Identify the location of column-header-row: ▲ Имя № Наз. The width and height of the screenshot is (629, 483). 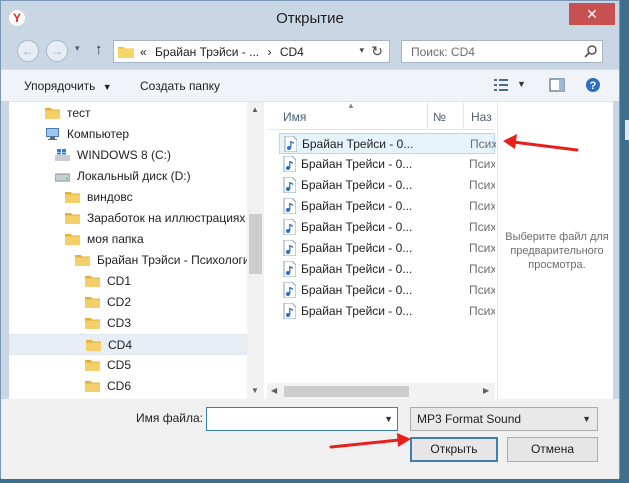
(381, 115).